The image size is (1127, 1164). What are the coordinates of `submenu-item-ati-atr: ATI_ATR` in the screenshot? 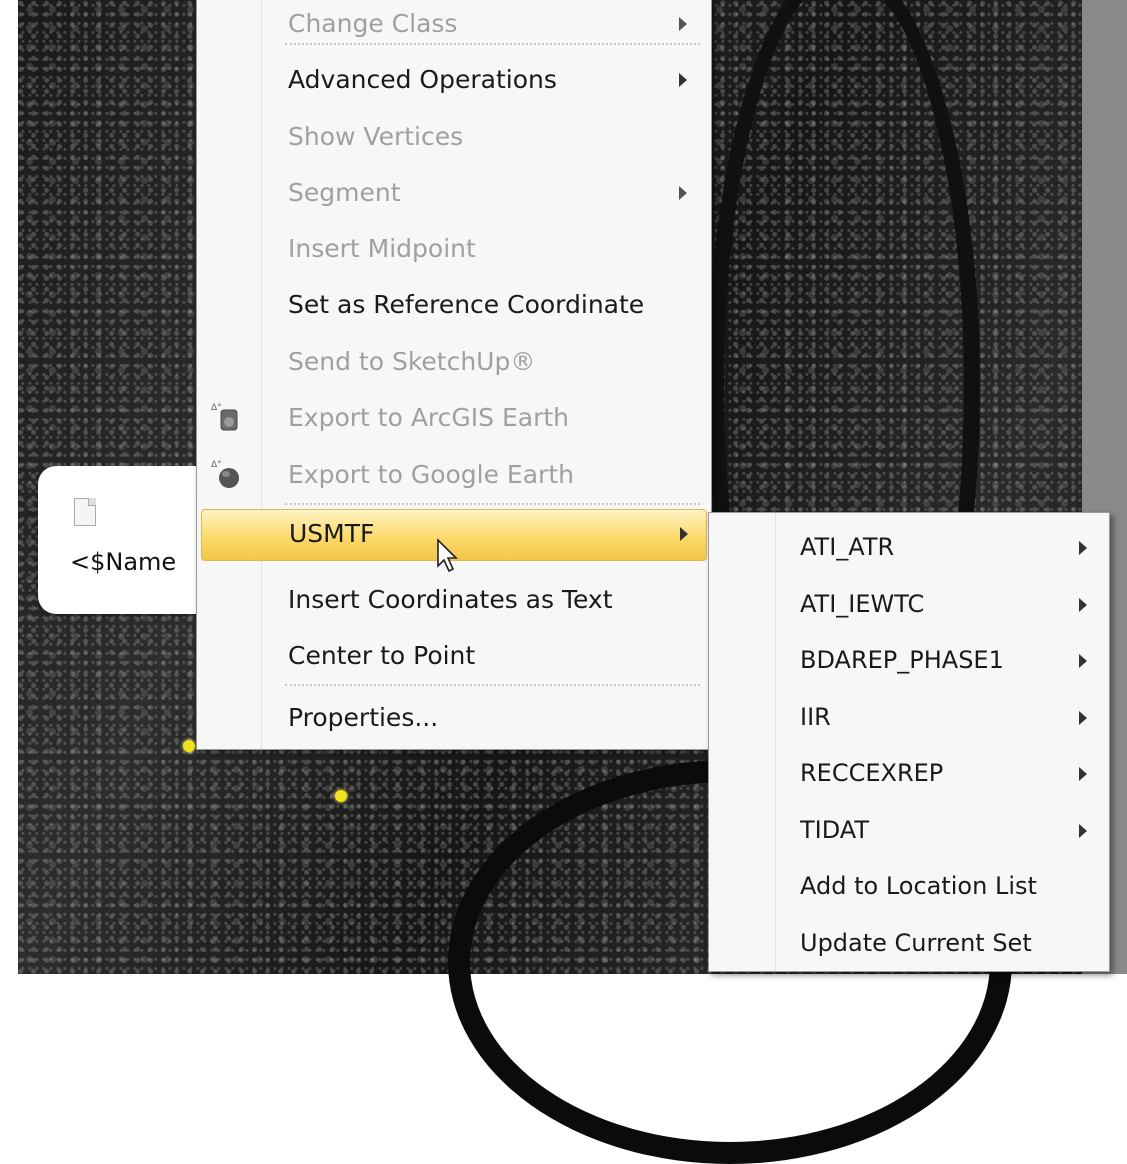 It's located at (909, 549).